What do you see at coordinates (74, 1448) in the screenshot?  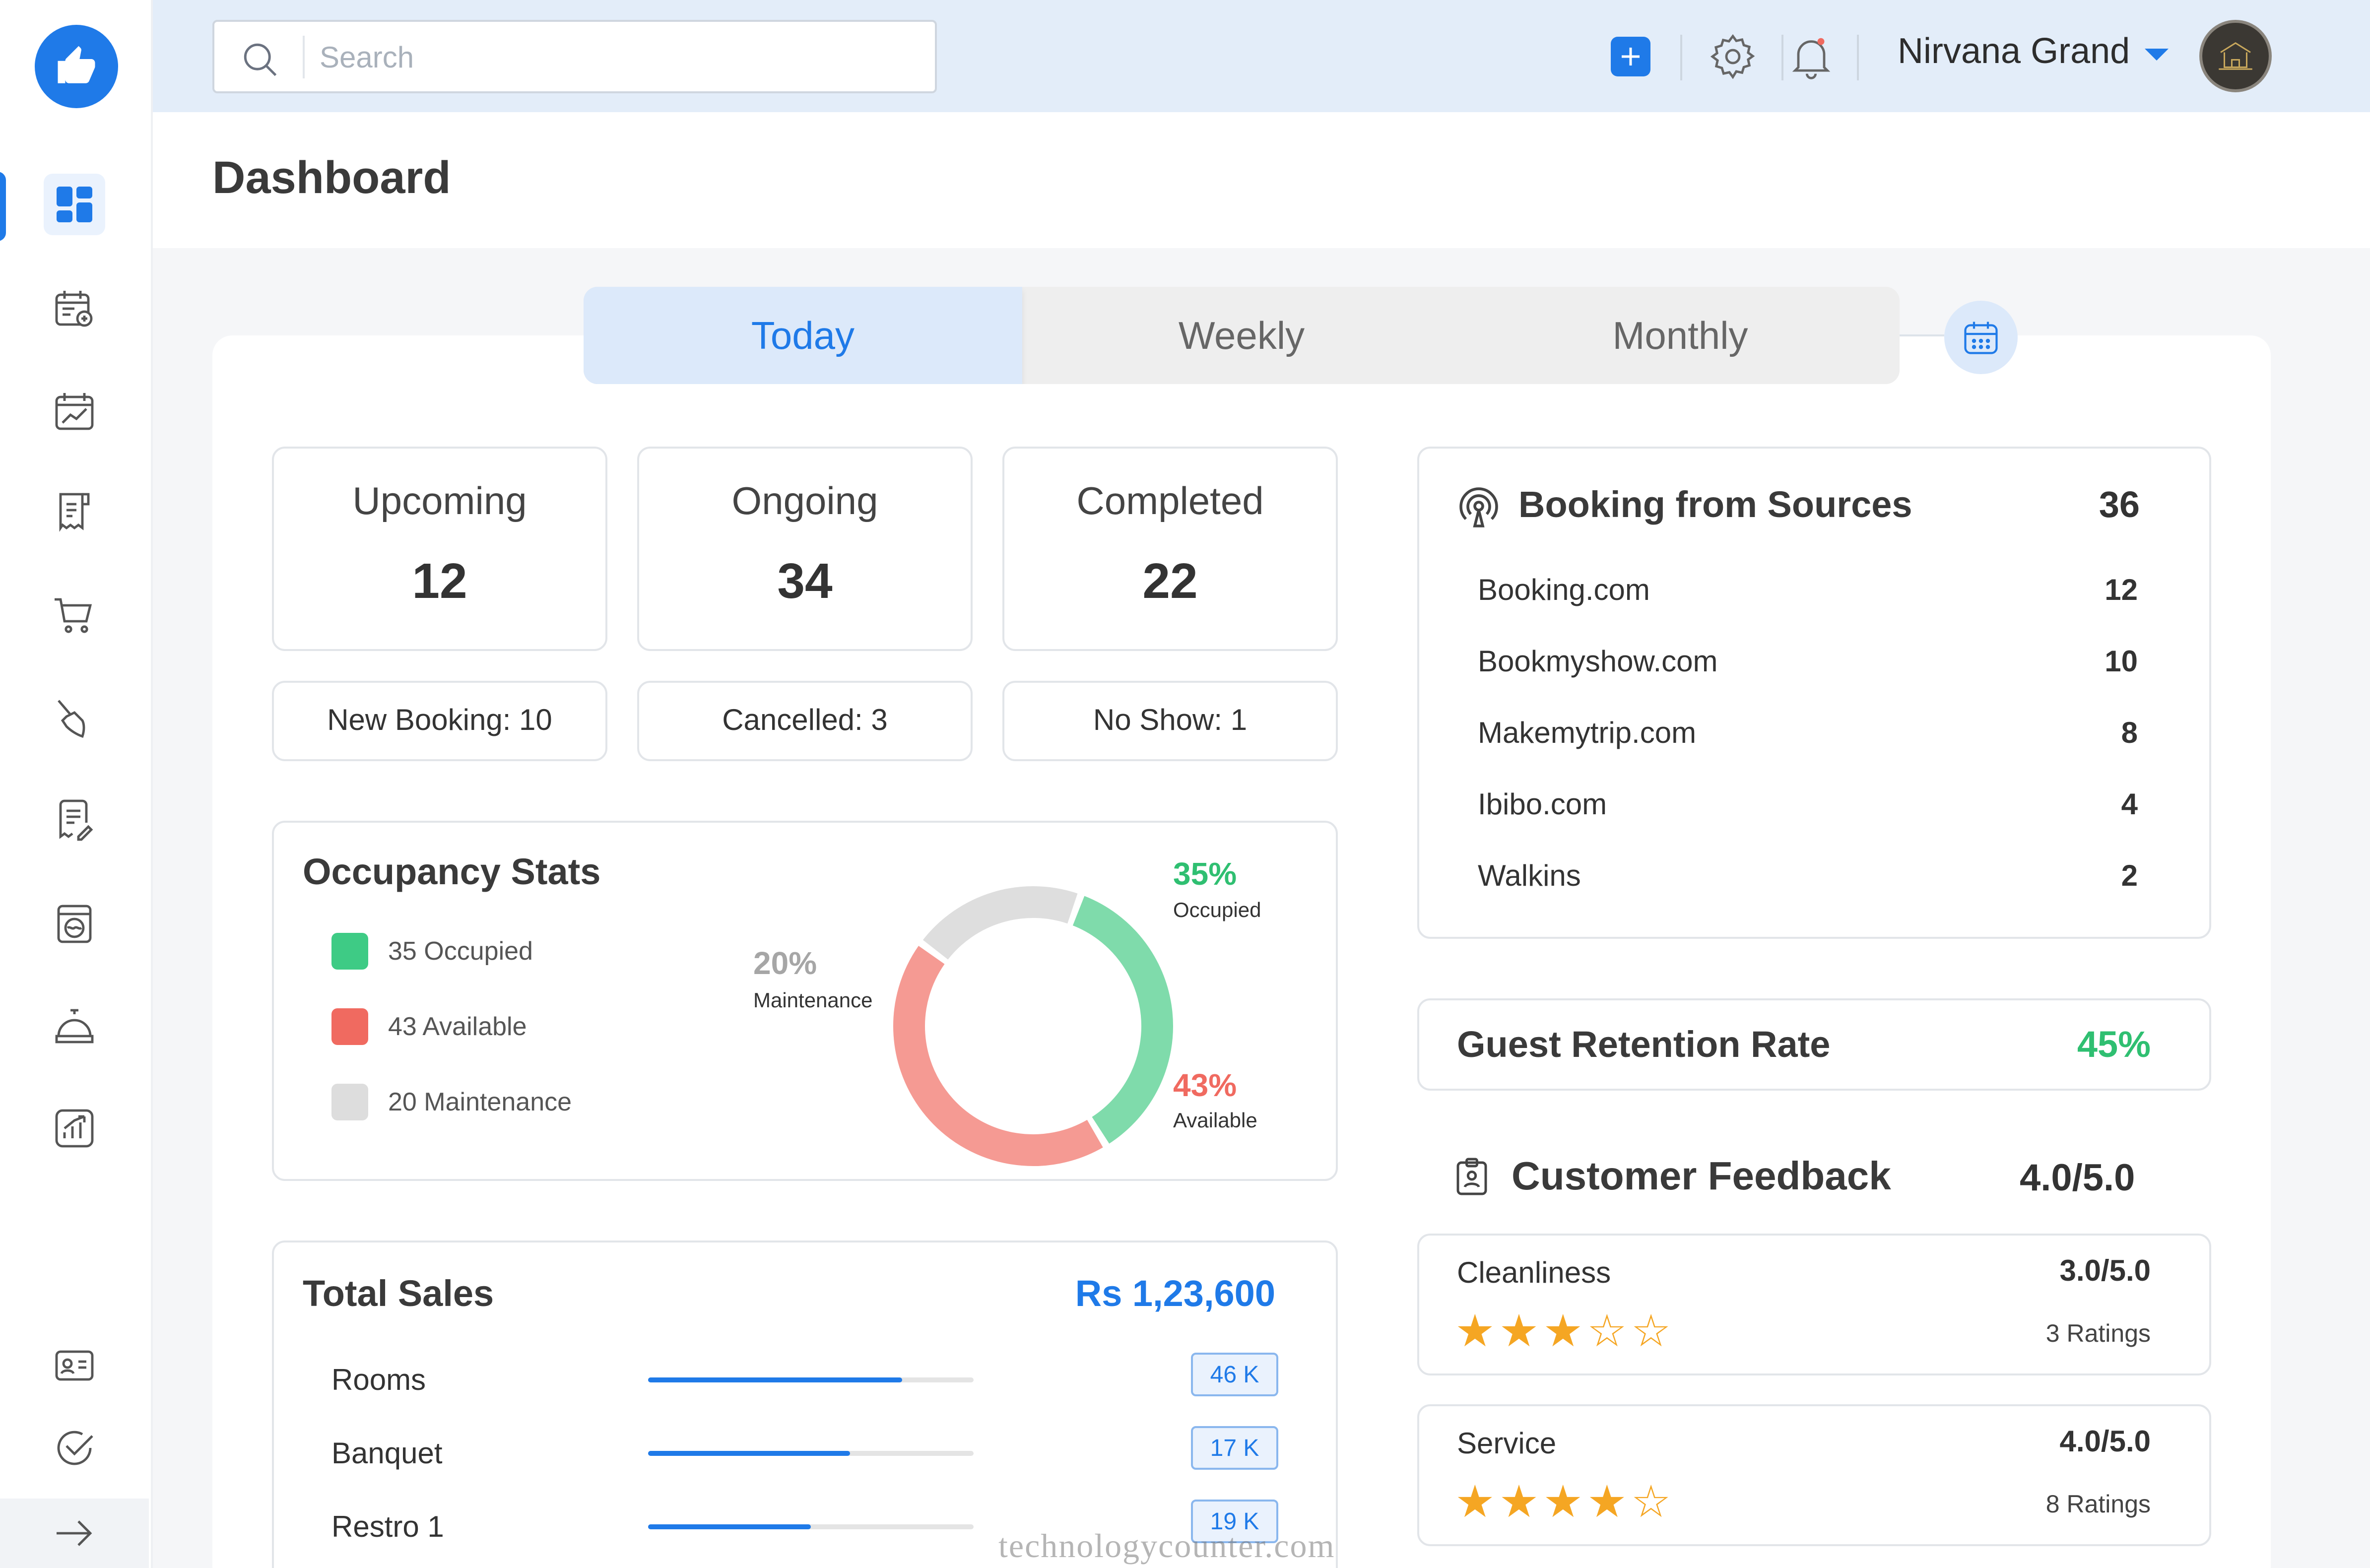 I see `nav-tasks` at bounding box center [74, 1448].